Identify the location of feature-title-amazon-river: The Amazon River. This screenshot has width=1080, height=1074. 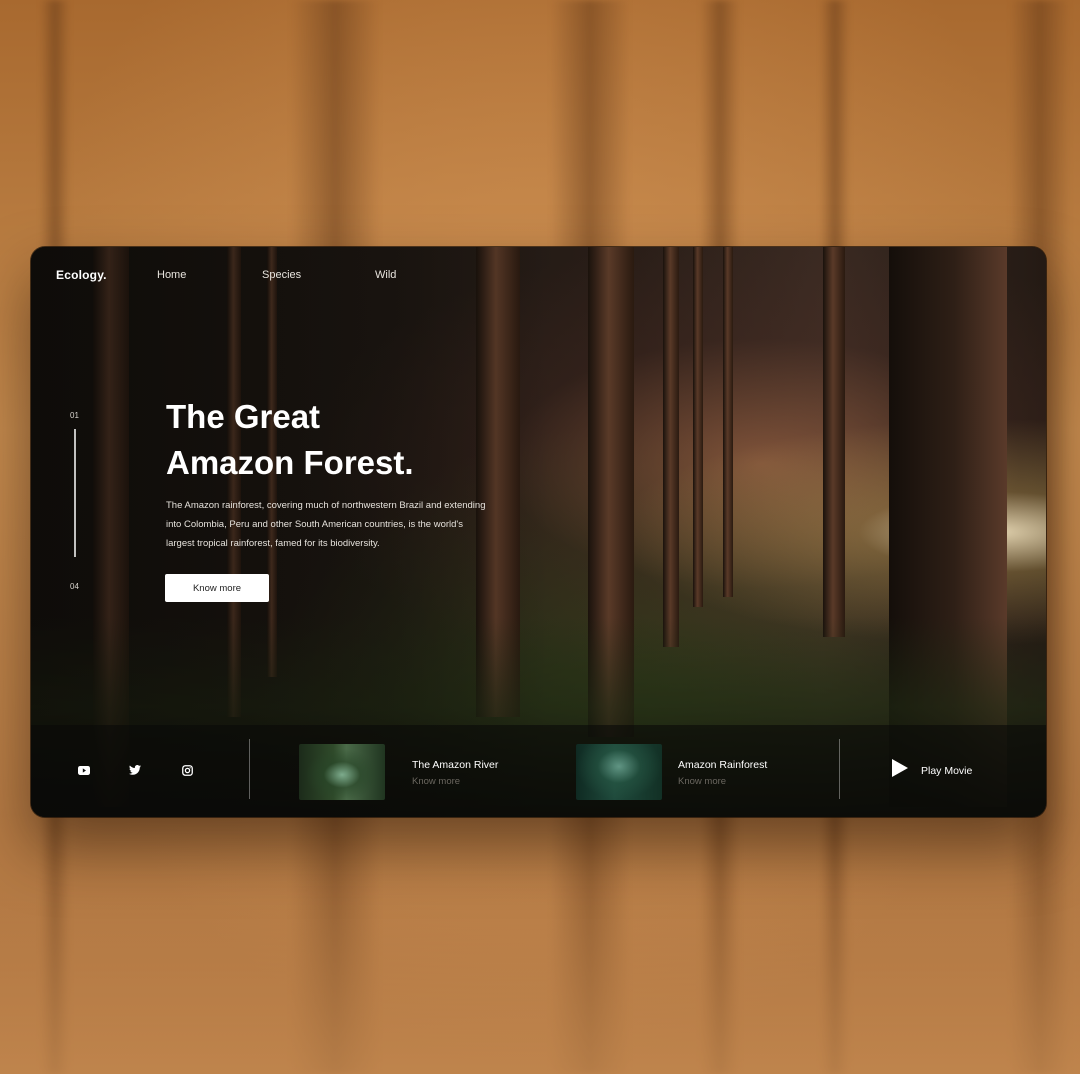
(455, 765).